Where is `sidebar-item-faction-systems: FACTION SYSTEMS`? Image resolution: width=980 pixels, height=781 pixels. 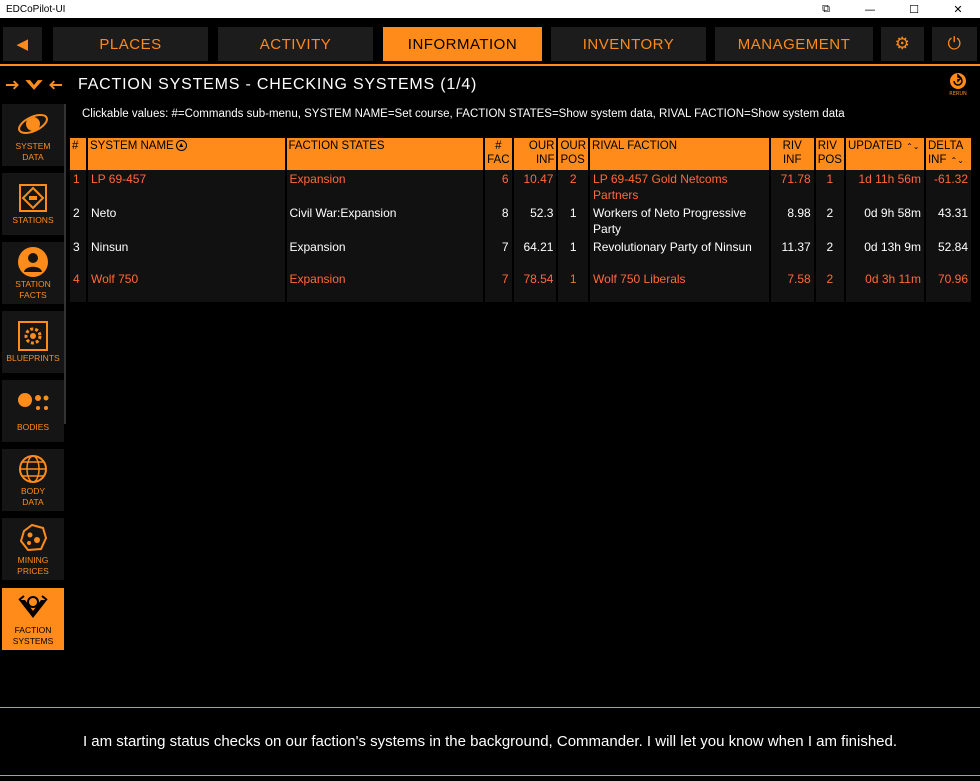
sidebar-item-faction-systems: FACTION SYSTEMS is located at coordinates (33, 619).